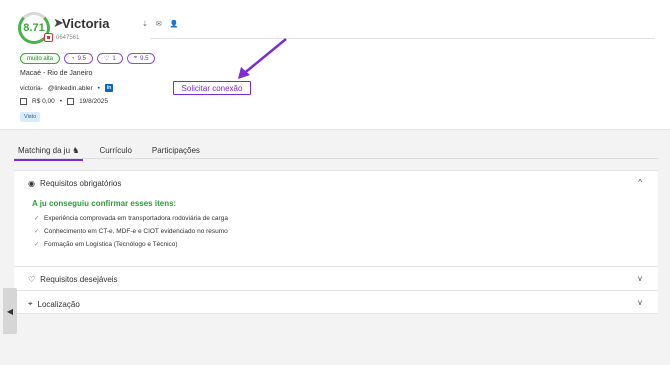  I want to click on heart-icon: ♡, so click(106, 59).